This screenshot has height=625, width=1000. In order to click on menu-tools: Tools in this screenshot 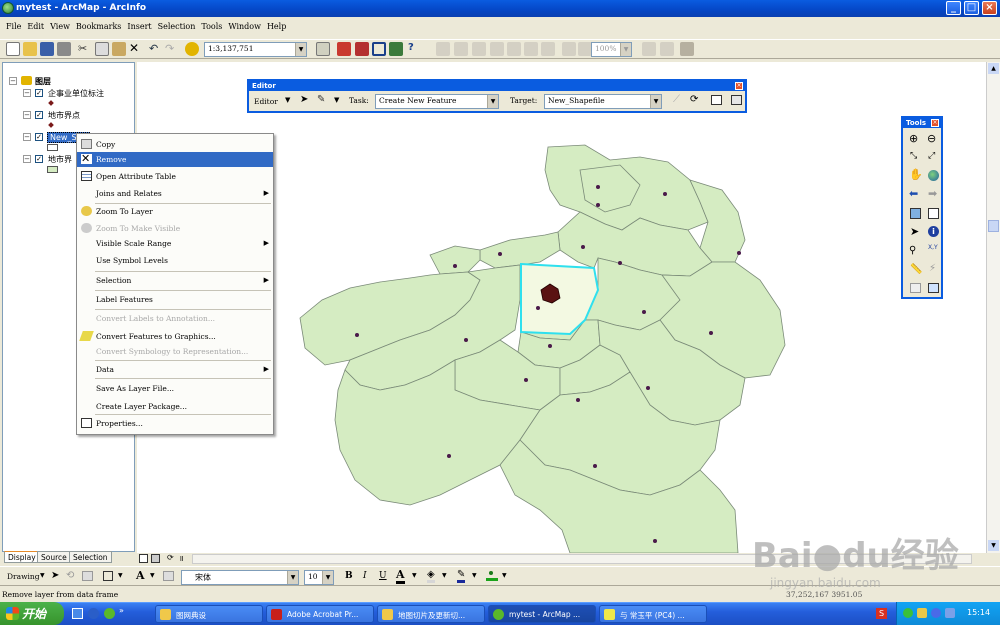, I will do `click(211, 26)`.